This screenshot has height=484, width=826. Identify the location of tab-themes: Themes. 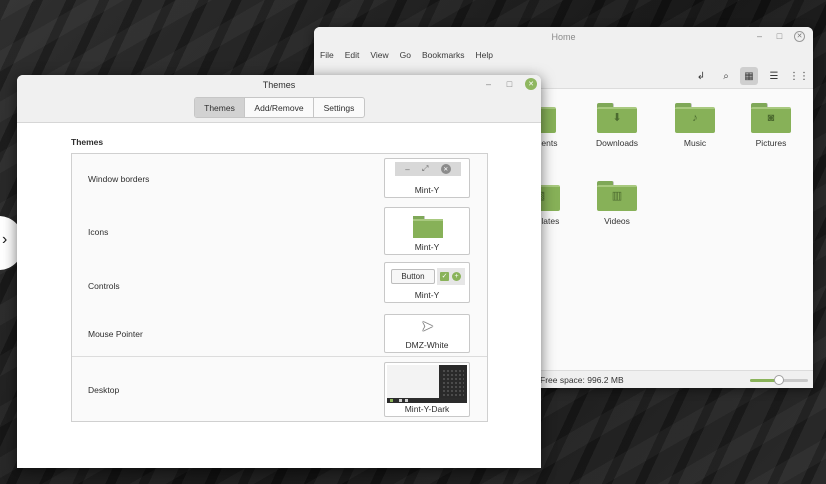
(220, 107).